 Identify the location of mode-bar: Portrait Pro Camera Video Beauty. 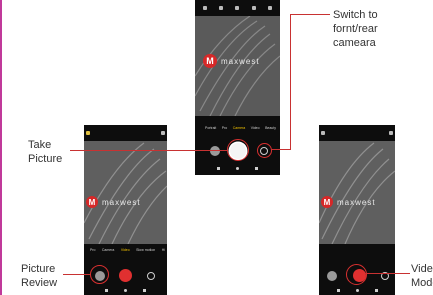
(240, 128).